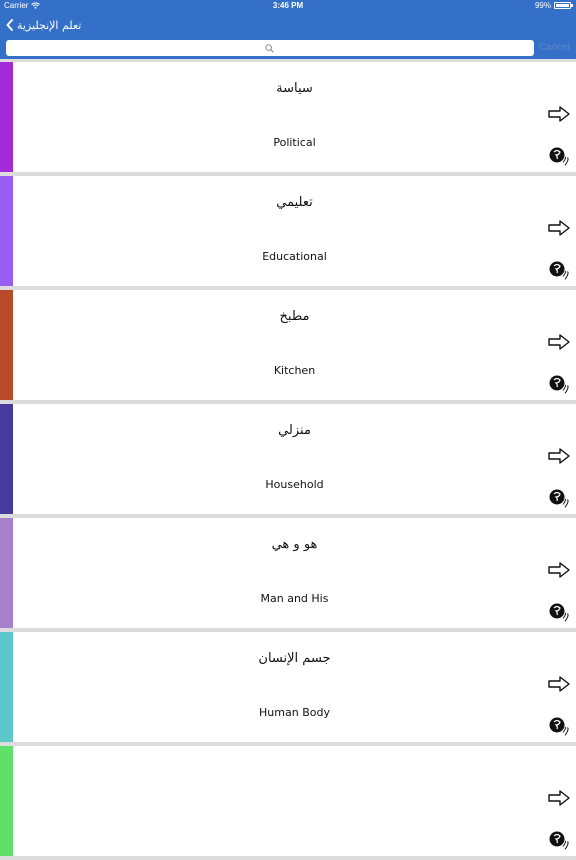 The width and height of the screenshot is (576, 860). I want to click on status-bar: Carrier 3:46 PM 99%, so click(288, 6).